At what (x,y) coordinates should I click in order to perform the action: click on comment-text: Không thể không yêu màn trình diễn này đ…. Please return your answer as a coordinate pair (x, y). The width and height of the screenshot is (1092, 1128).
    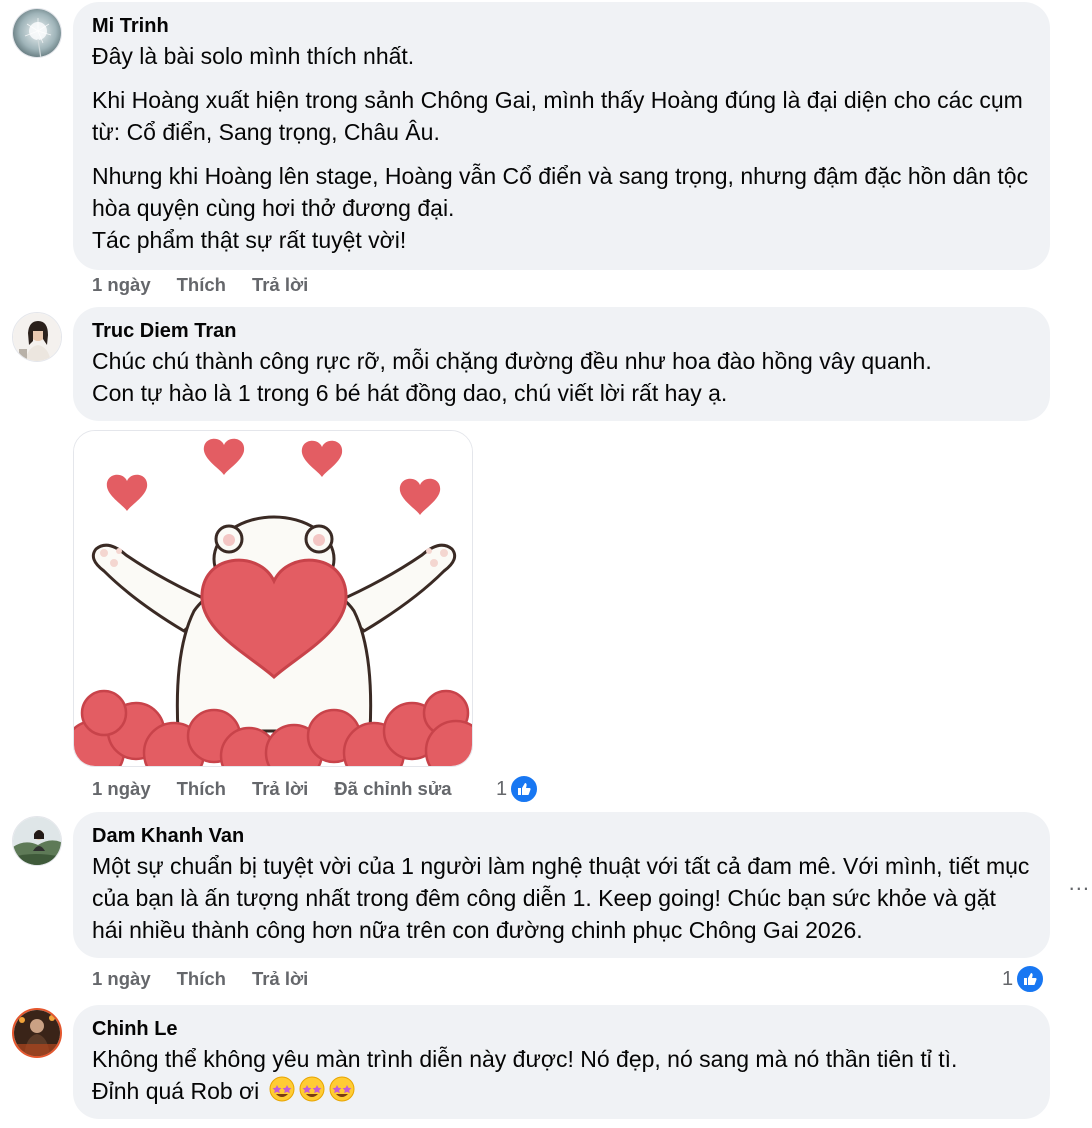
    Looking at the image, I should click on (525, 1059).